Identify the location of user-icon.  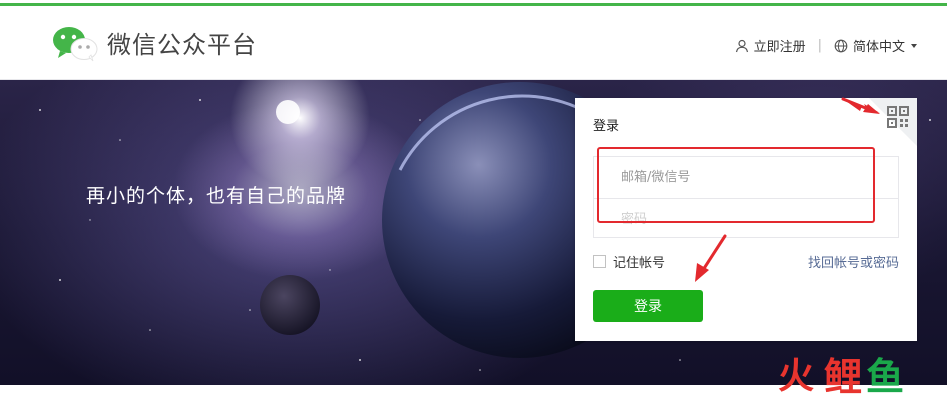
(741, 45).